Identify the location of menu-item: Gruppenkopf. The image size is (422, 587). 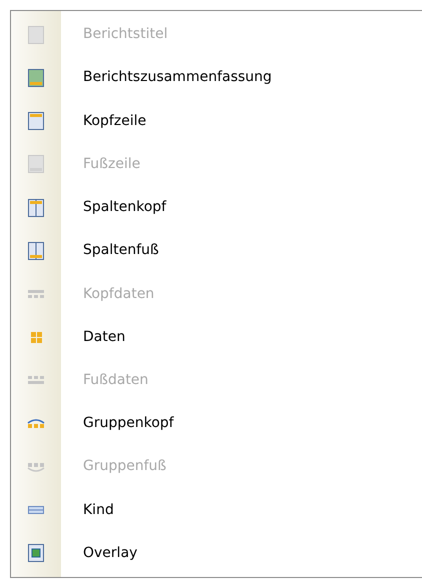
(216, 424).